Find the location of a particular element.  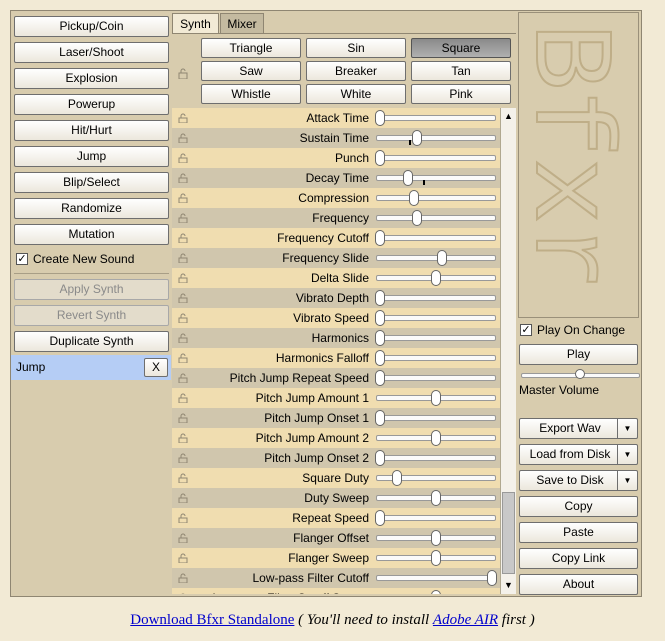

download-standalone-link: Download Bfxr Standalone is located at coordinates (212, 620).